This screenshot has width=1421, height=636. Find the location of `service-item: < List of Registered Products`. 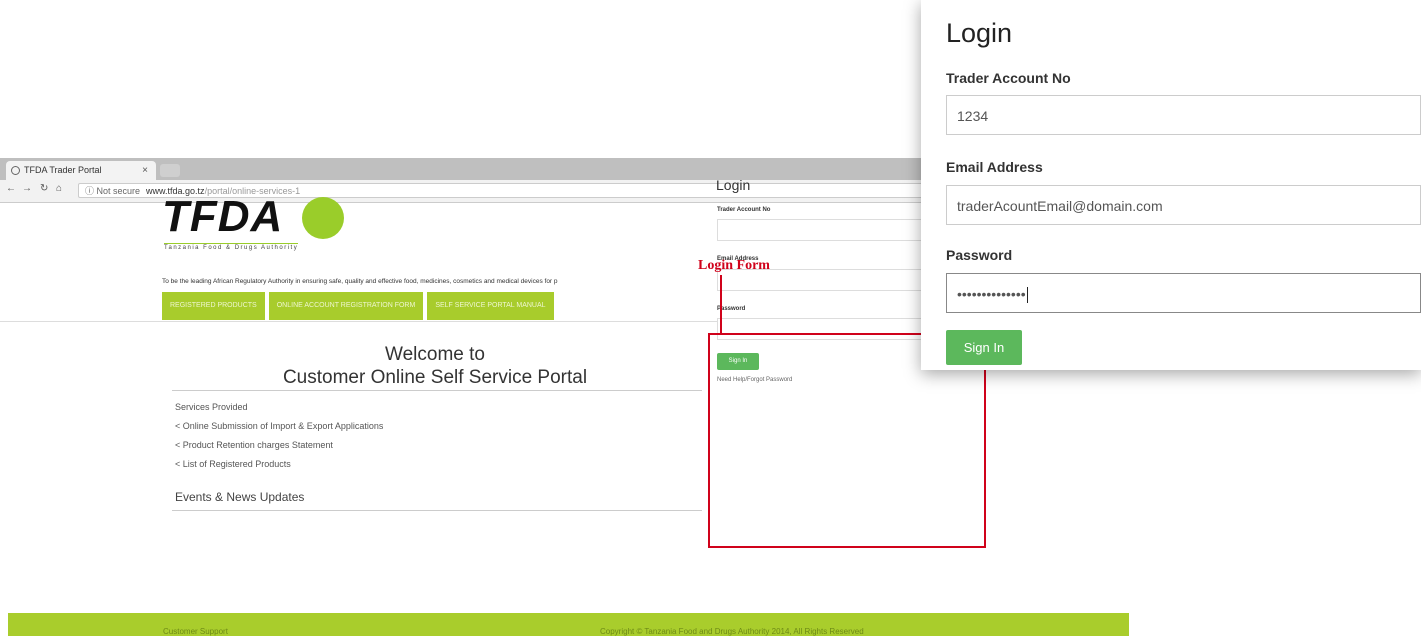

service-item: < List of Registered Products is located at coordinates (279, 464).